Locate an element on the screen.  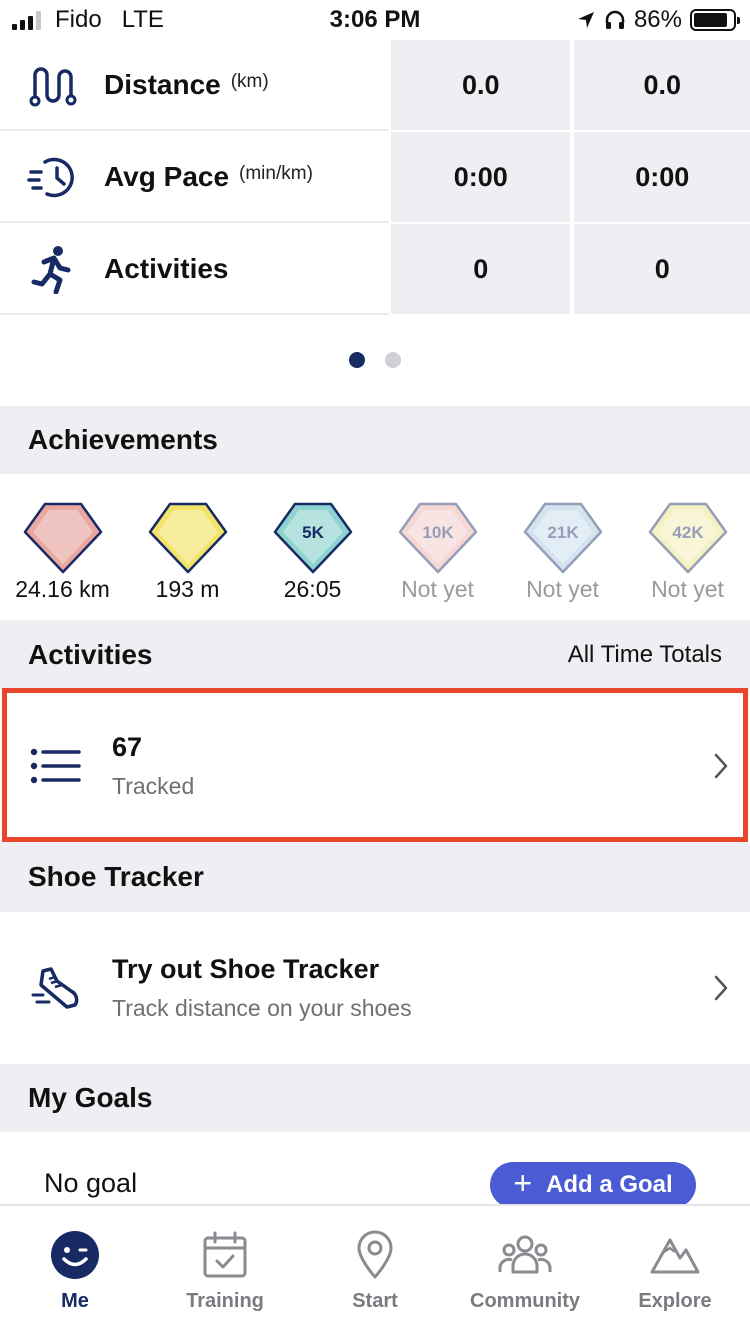
stat-name: Activities is located at coordinates (166, 268).